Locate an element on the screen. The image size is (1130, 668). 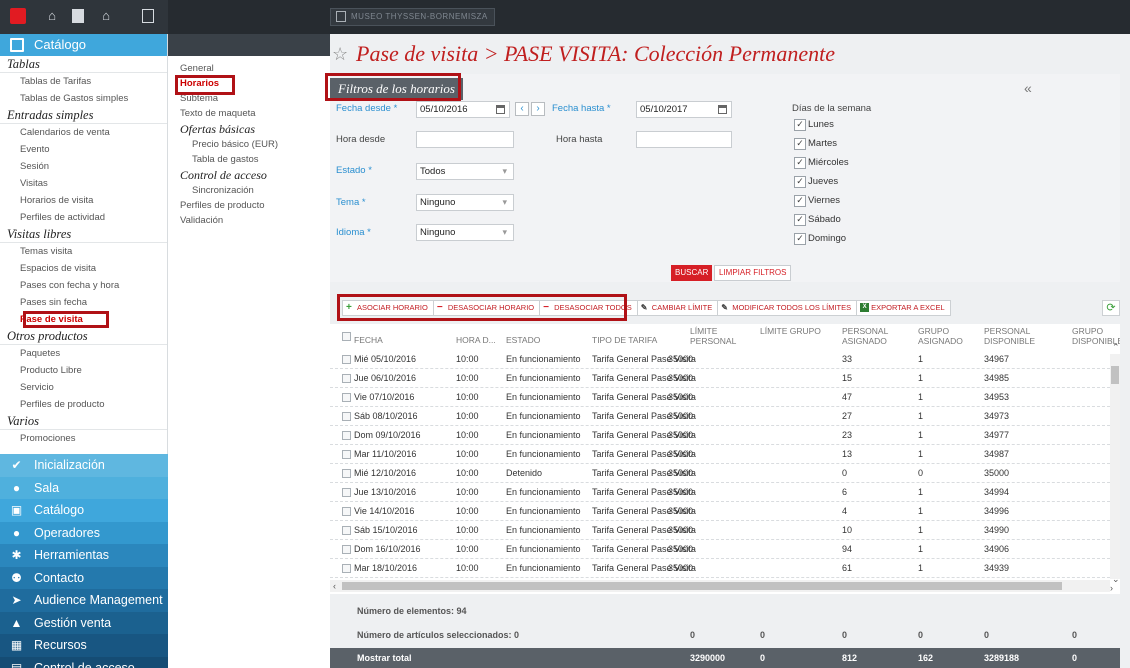
horizontal-scrollbar is located at coordinates (720, 586).